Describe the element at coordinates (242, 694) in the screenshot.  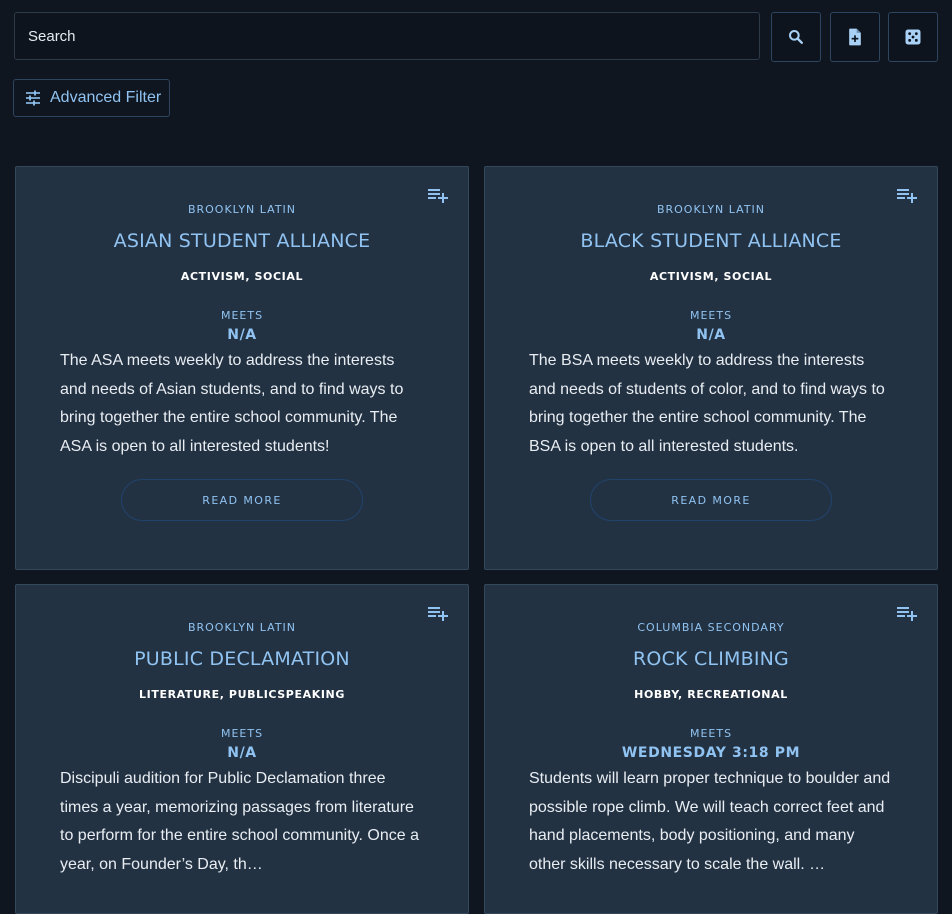
I see `club-tags: LITERATURE, PUBLICSPEAKING` at that location.